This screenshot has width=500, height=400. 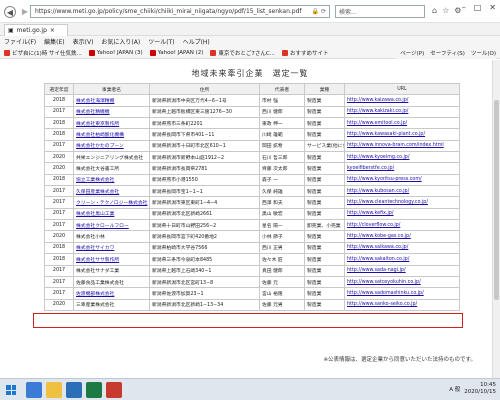 What do you see at coordinates (111, 134) in the screenshot?
I see `cell-company-name: 株式会社柏崎酸化機構` at bounding box center [111, 134].